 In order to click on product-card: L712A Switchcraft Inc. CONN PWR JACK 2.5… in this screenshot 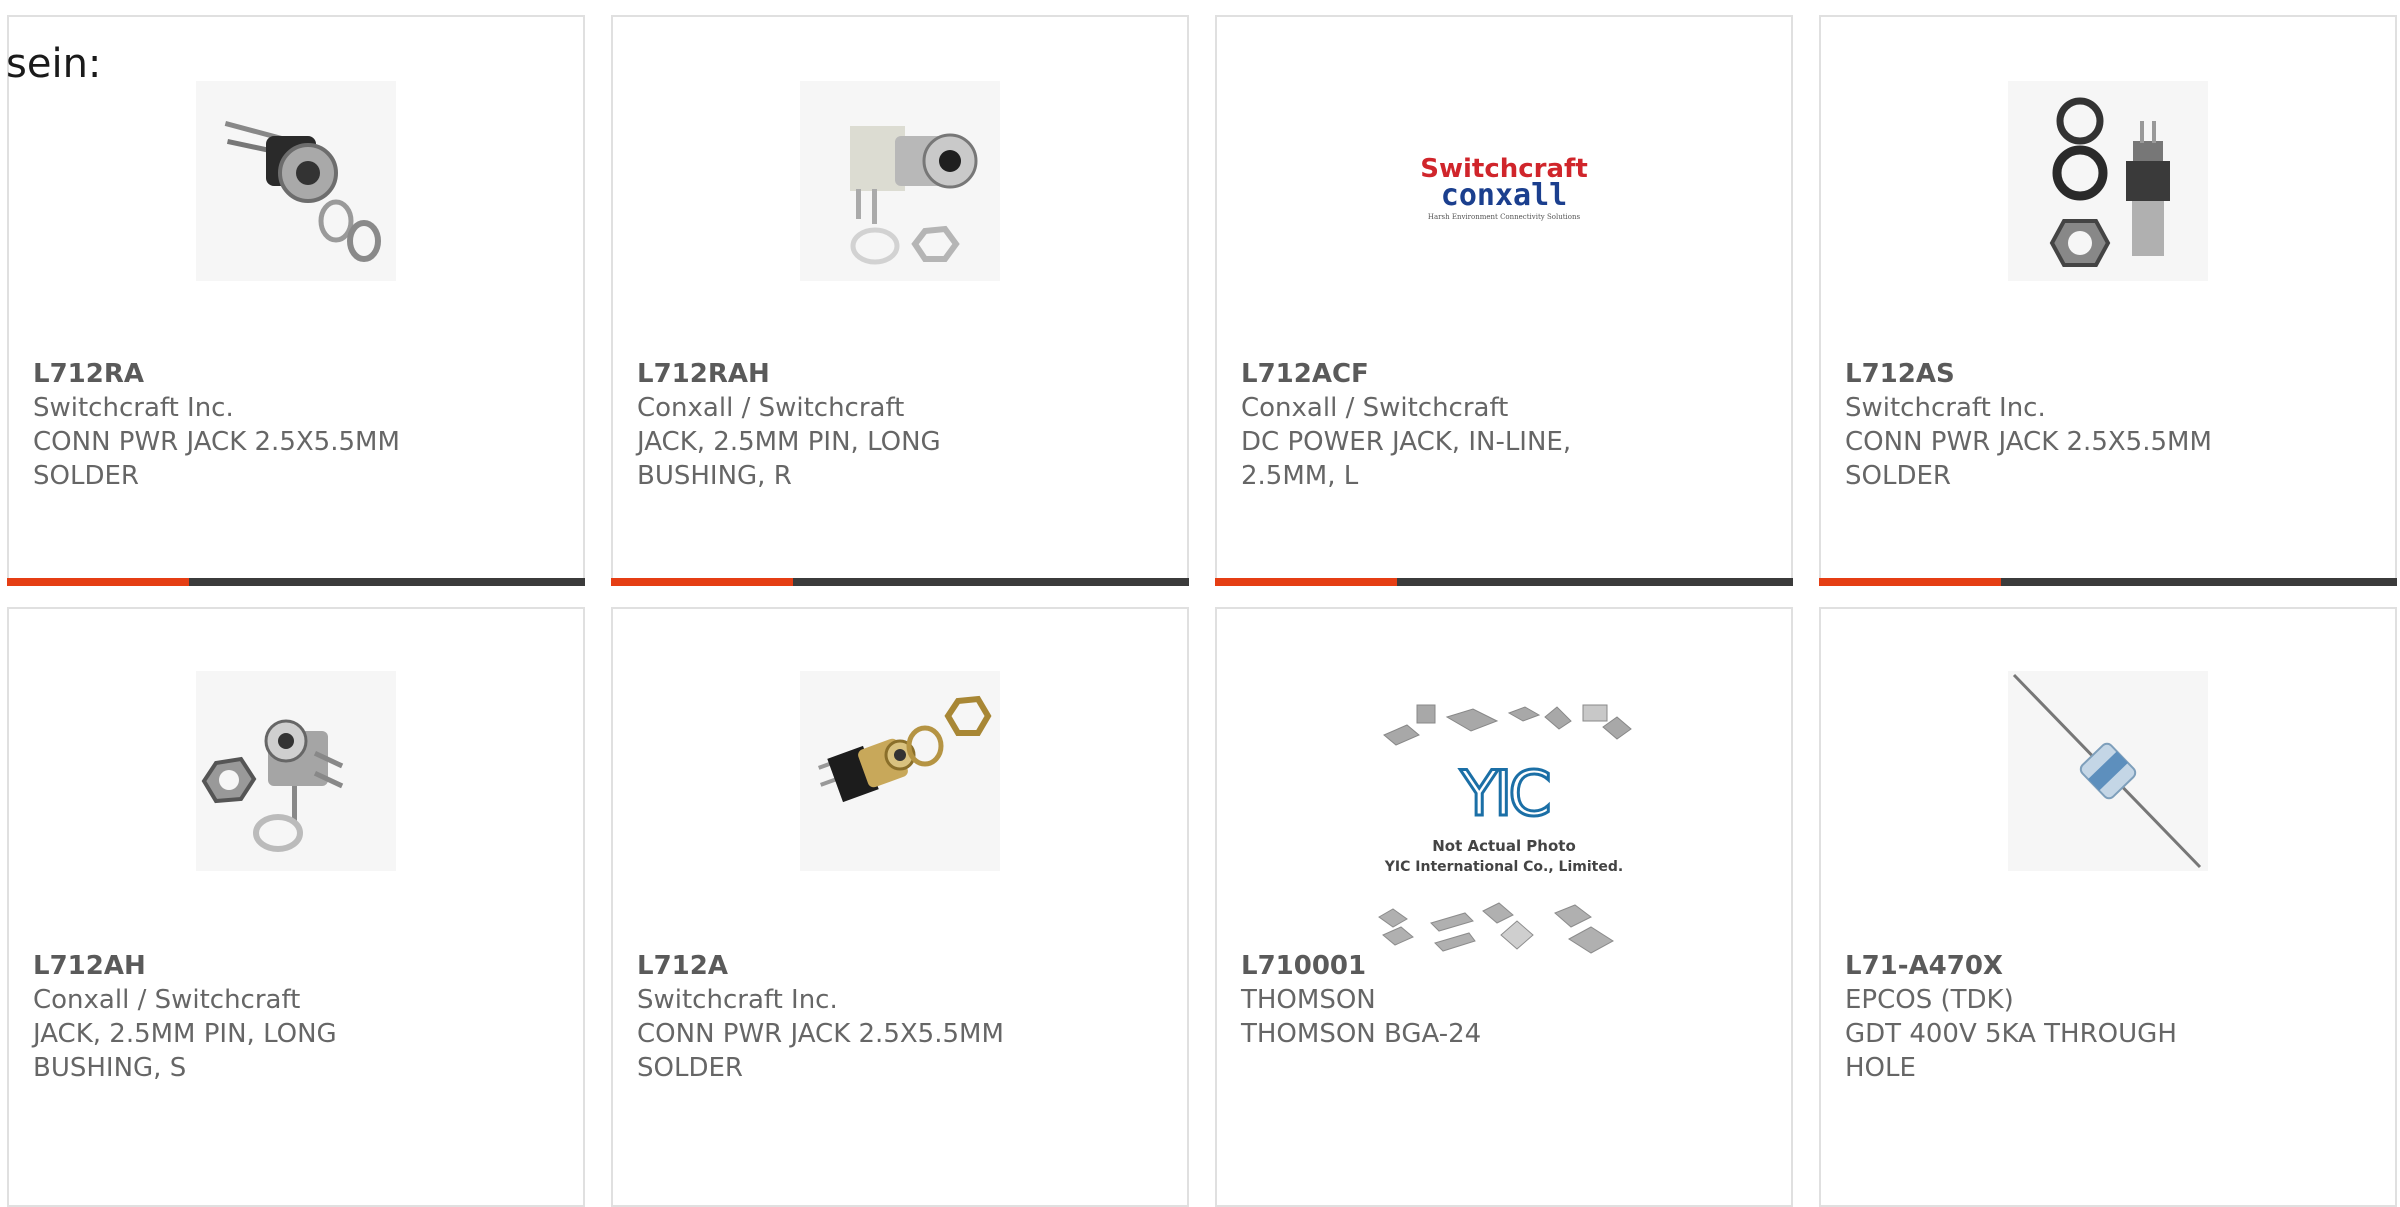, I will do `click(900, 907)`.